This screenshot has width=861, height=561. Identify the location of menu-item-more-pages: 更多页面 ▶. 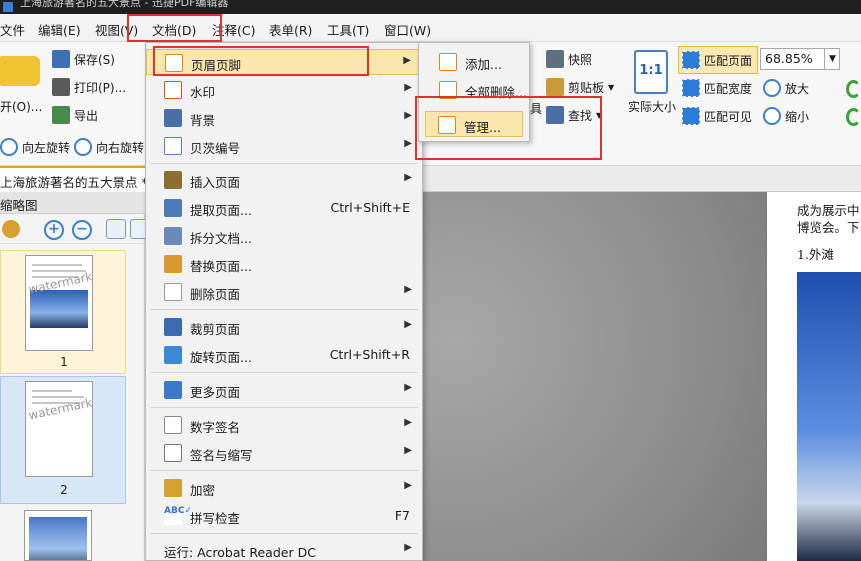
(284, 390).